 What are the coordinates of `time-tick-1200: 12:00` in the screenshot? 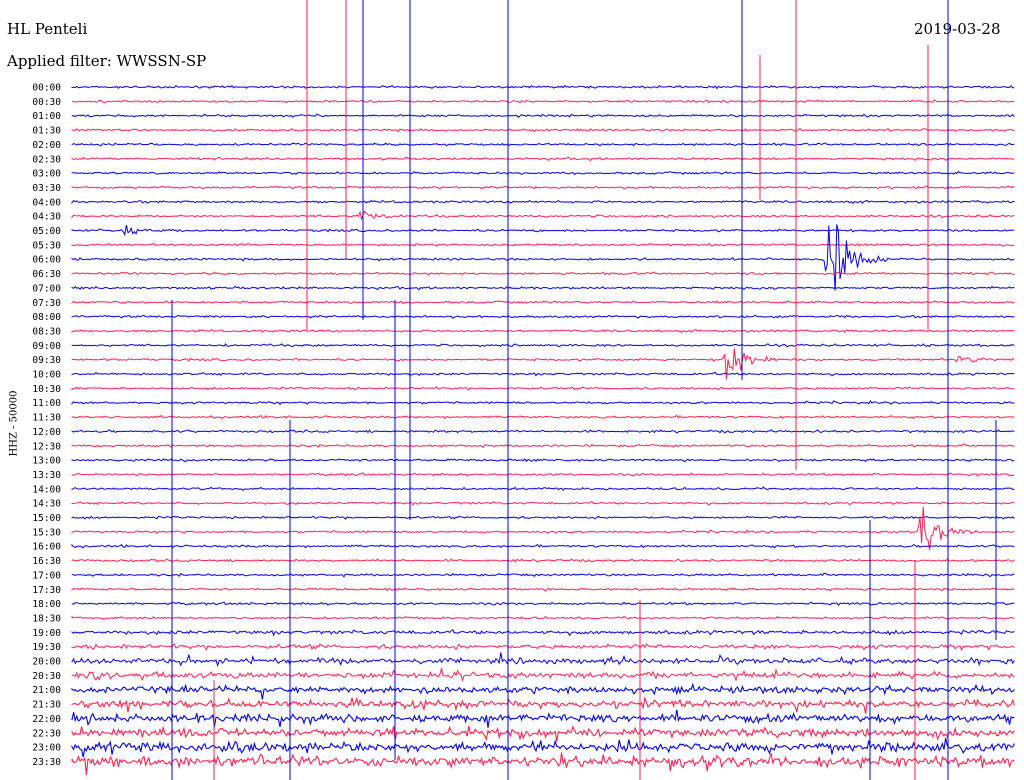 It's located at (46, 432).